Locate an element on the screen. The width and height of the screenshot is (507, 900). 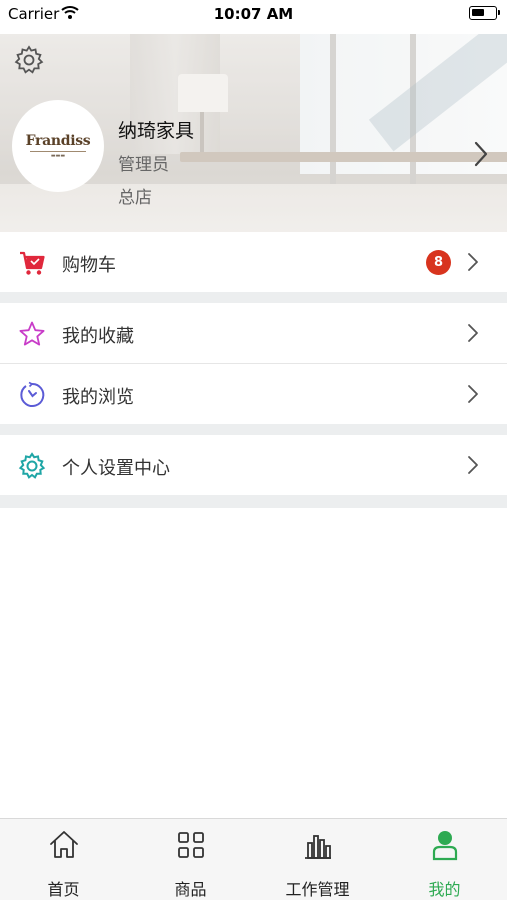
user-store: 总店 is located at coordinates (135, 198).